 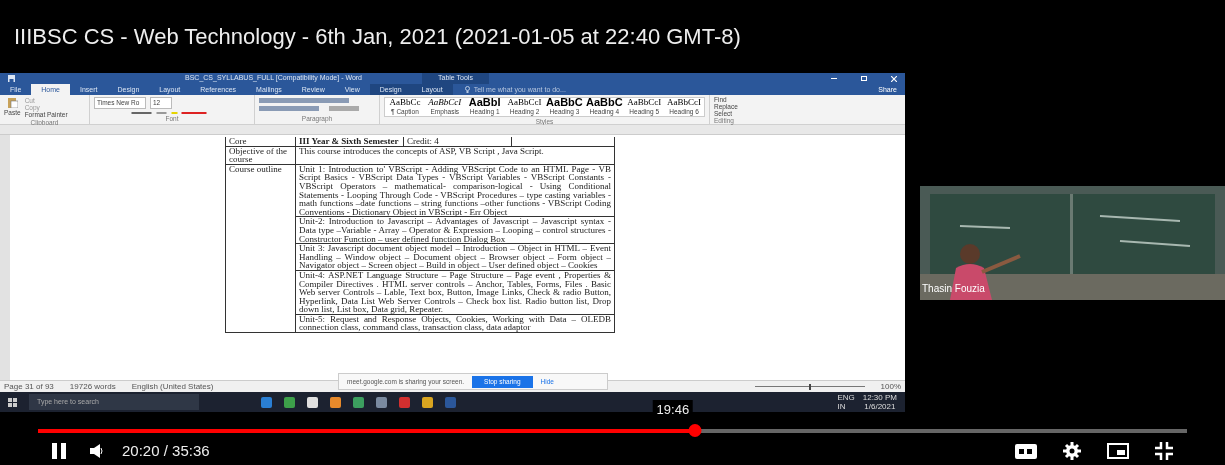 I want to click on clock-date: 1/6/2021, so click(x=880, y=406).